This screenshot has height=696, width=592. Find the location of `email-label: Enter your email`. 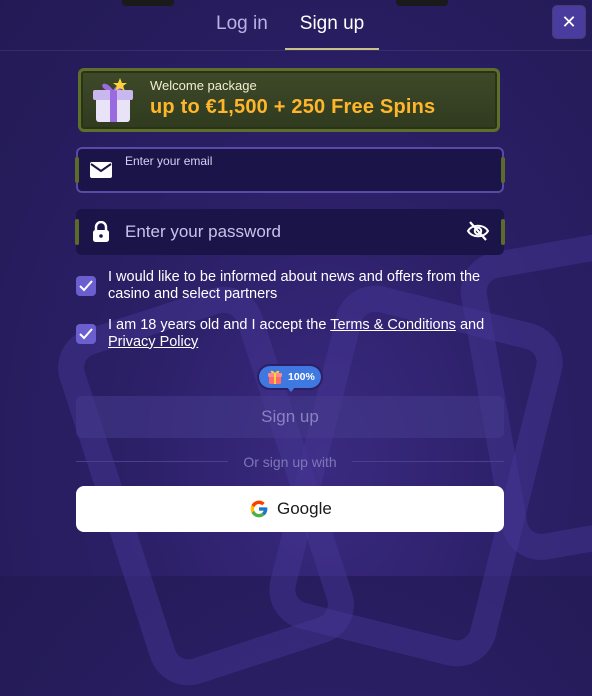

email-label: Enter your email is located at coordinates (169, 161).